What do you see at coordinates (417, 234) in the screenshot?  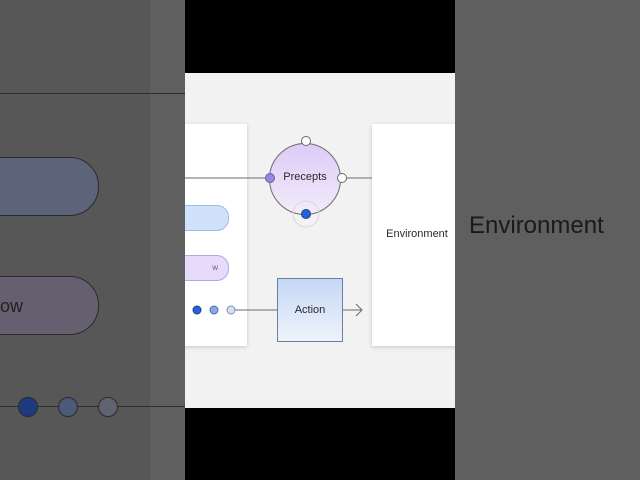 I see `environment-label: Environment` at bounding box center [417, 234].